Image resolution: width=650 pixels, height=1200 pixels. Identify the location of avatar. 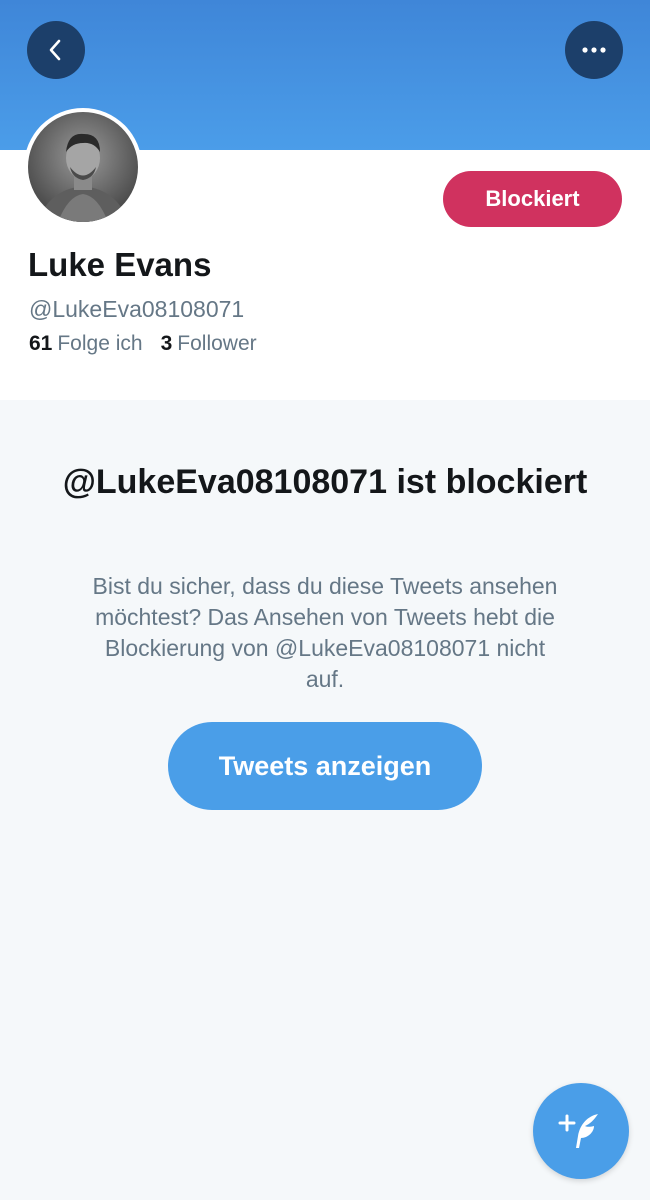
(83, 167).